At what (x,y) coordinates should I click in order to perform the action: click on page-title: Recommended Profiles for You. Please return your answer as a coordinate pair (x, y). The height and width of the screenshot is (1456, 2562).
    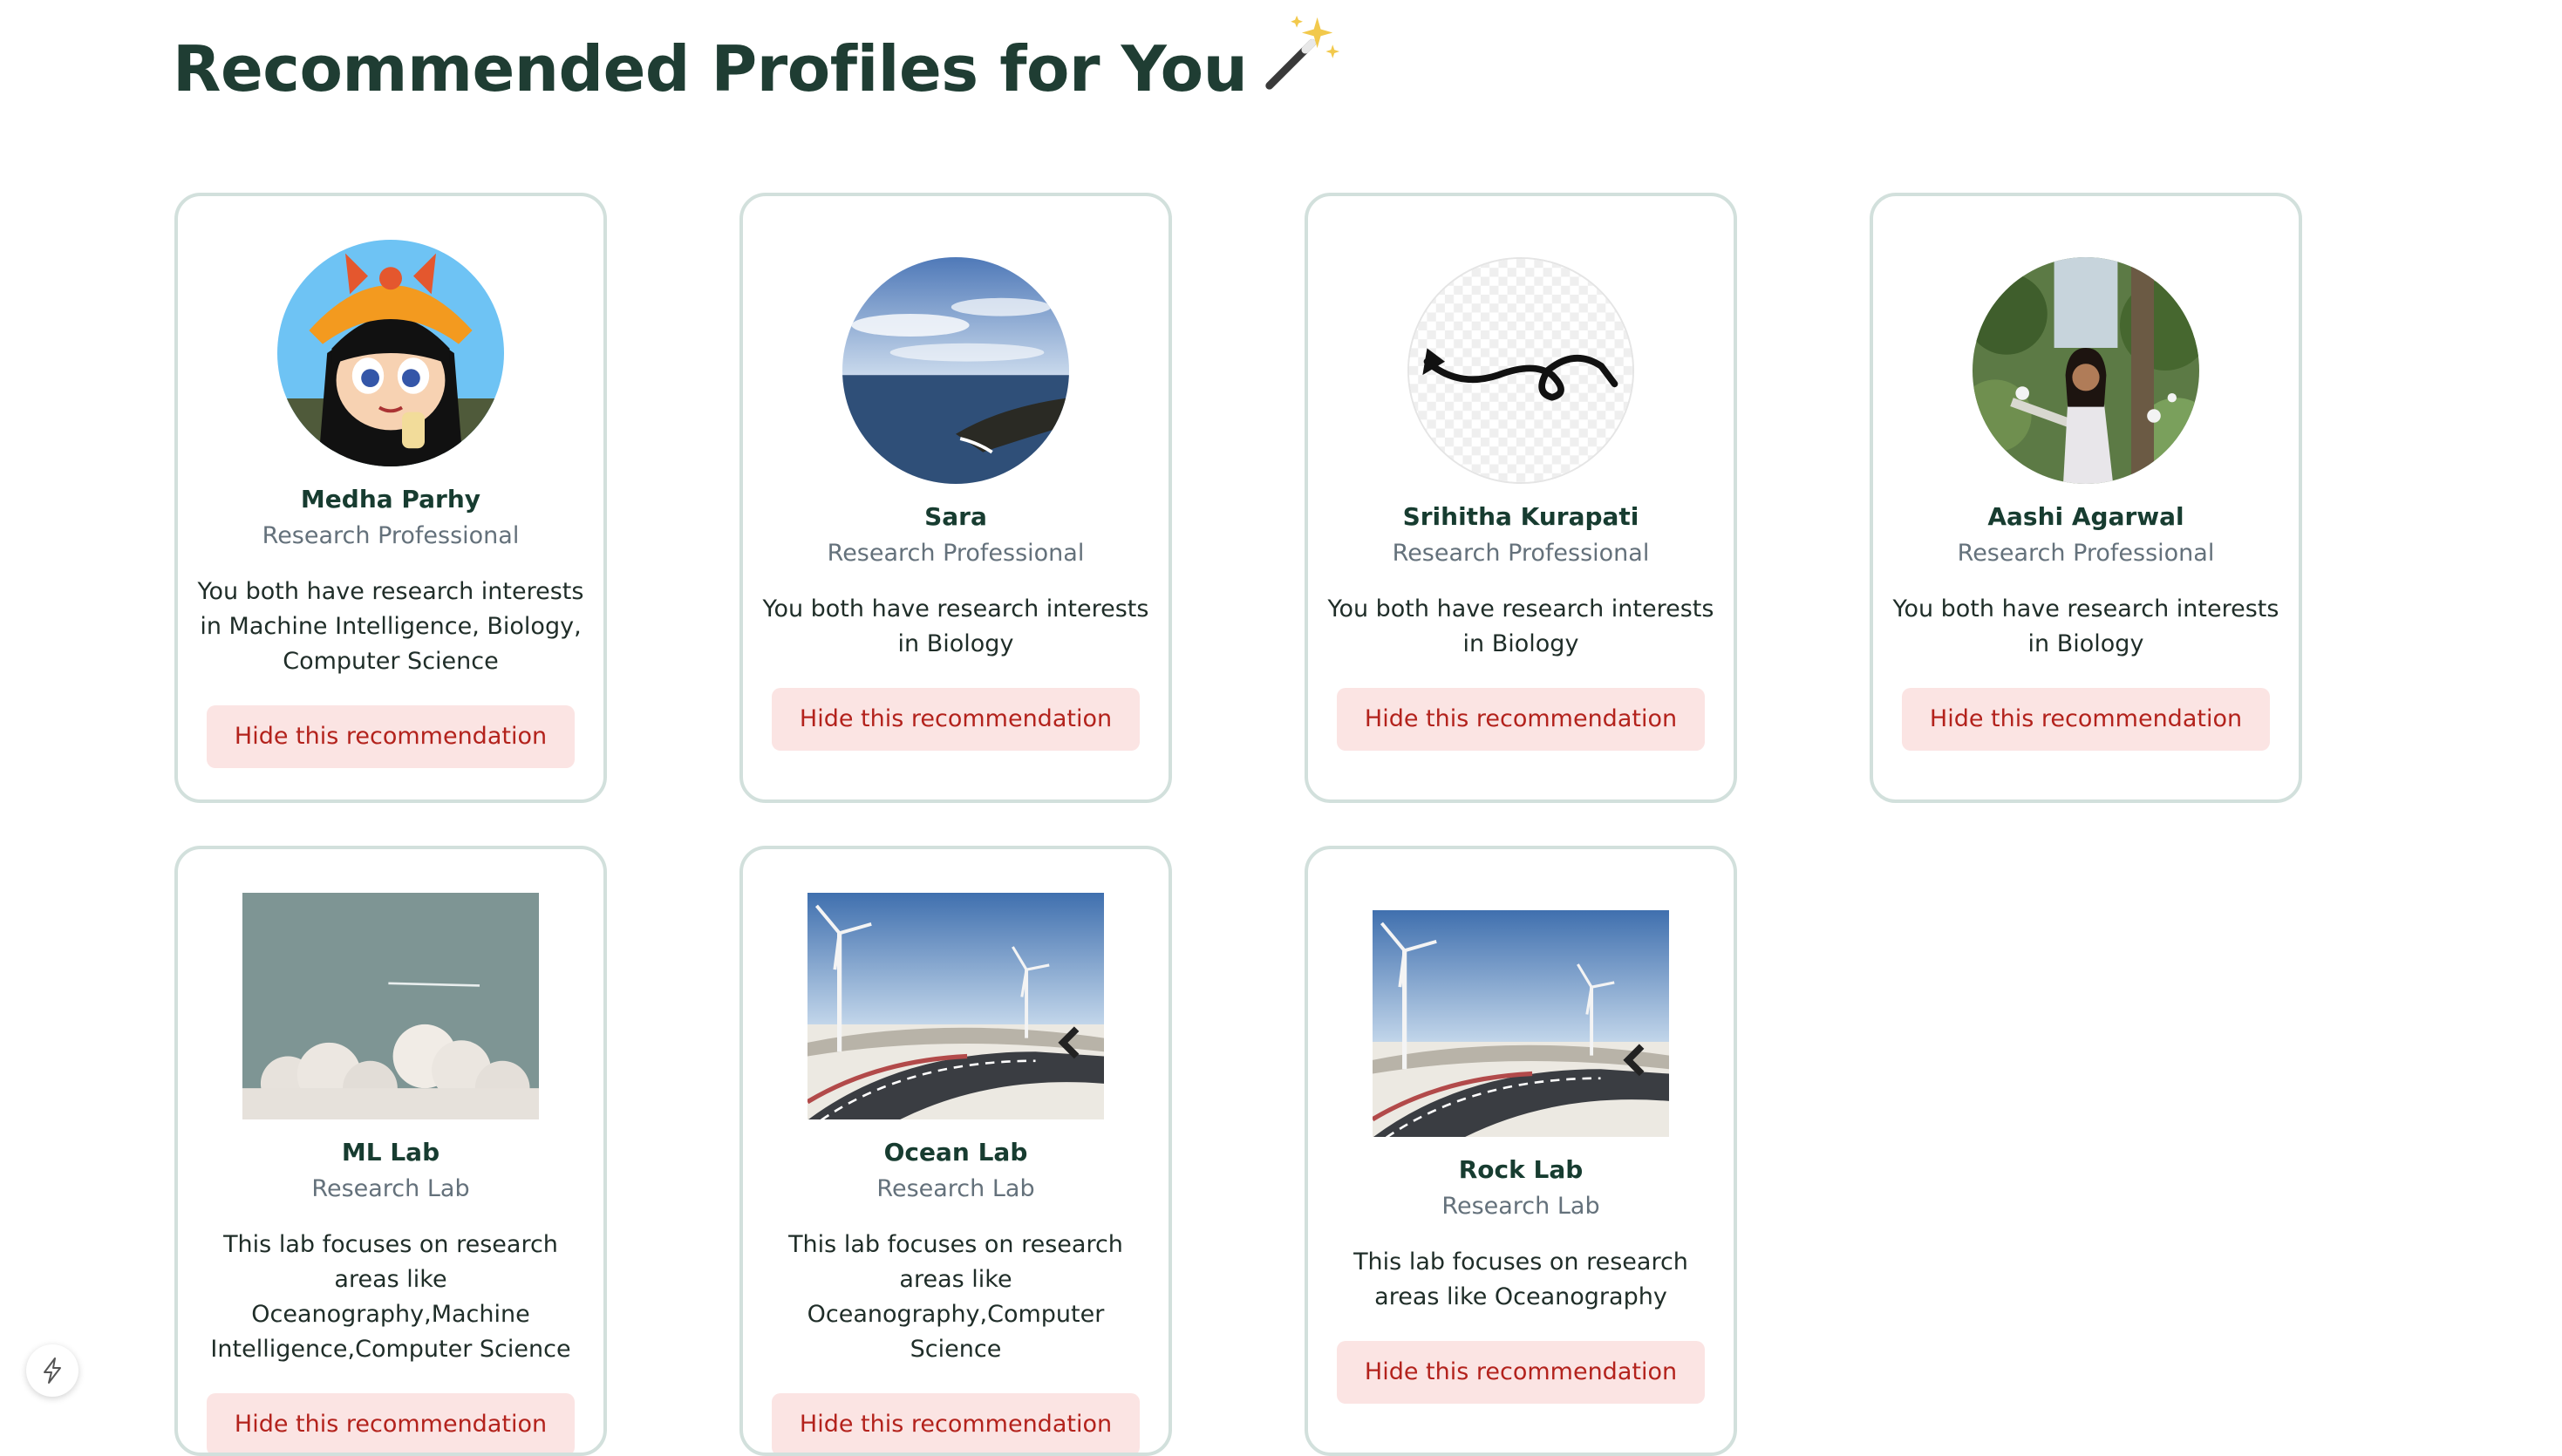
    Looking at the image, I should click on (758, 58).